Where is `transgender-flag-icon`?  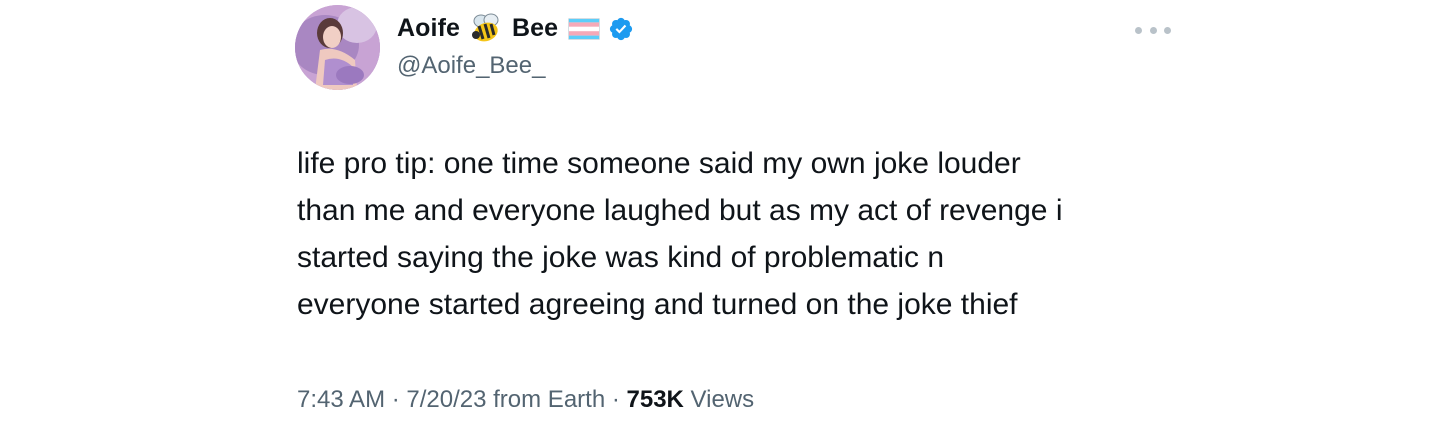 transgender-flag-icon is located at coordinates (584, 29).